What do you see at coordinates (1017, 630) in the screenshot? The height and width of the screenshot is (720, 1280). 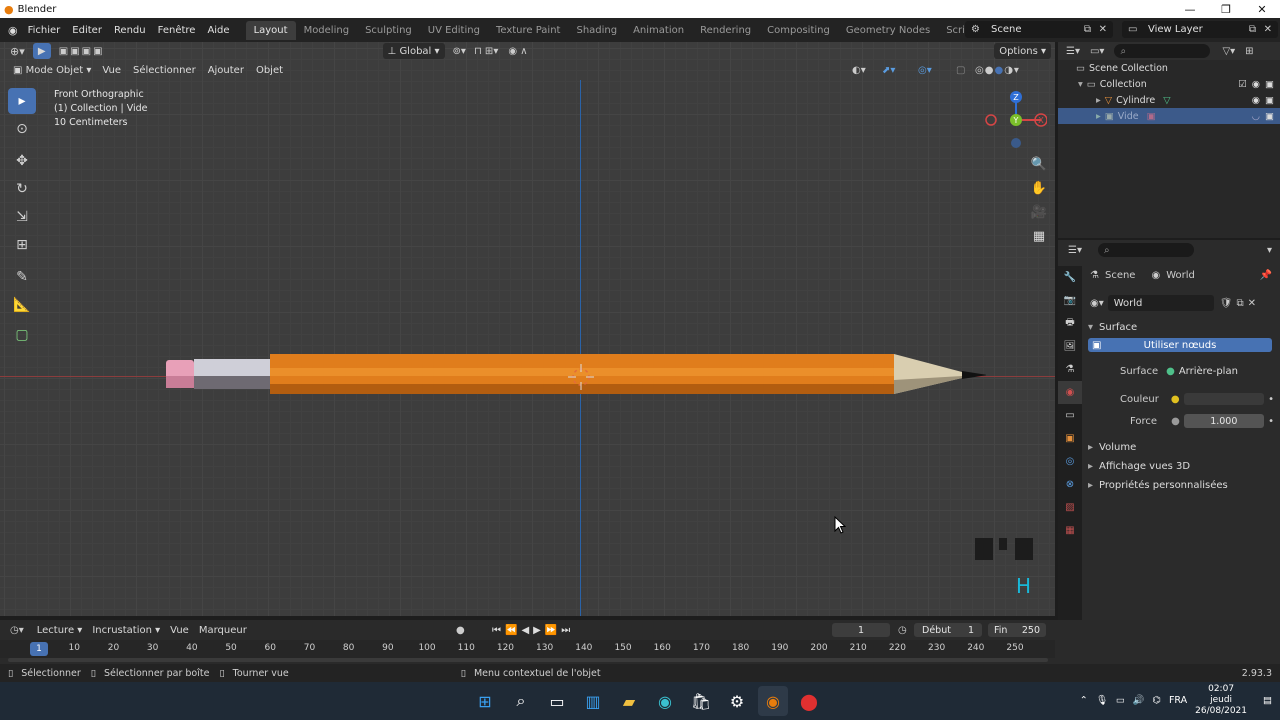 I see `end-frame-field: Fin 250` at bounding box center [1017, 630].